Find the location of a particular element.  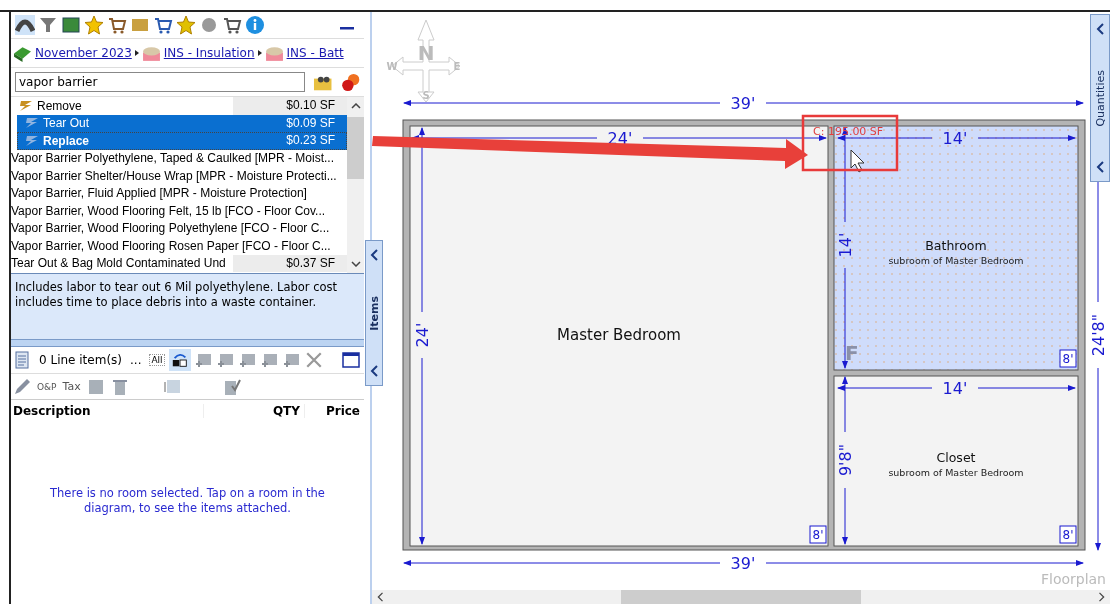

room-name: Closet is located at coordinates (956, 457).